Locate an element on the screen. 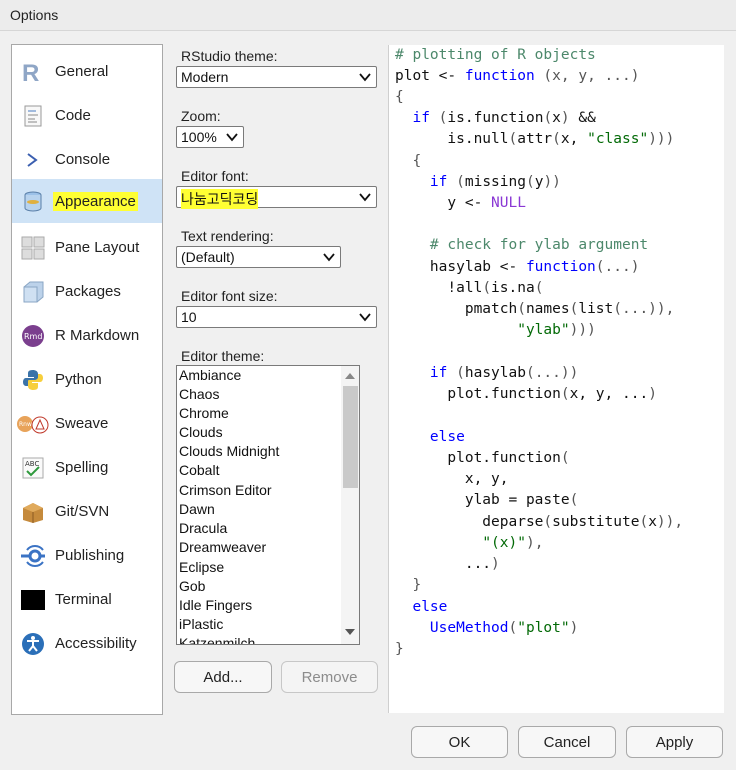  list-item: Eclipse is located at coordinates (201, 567).